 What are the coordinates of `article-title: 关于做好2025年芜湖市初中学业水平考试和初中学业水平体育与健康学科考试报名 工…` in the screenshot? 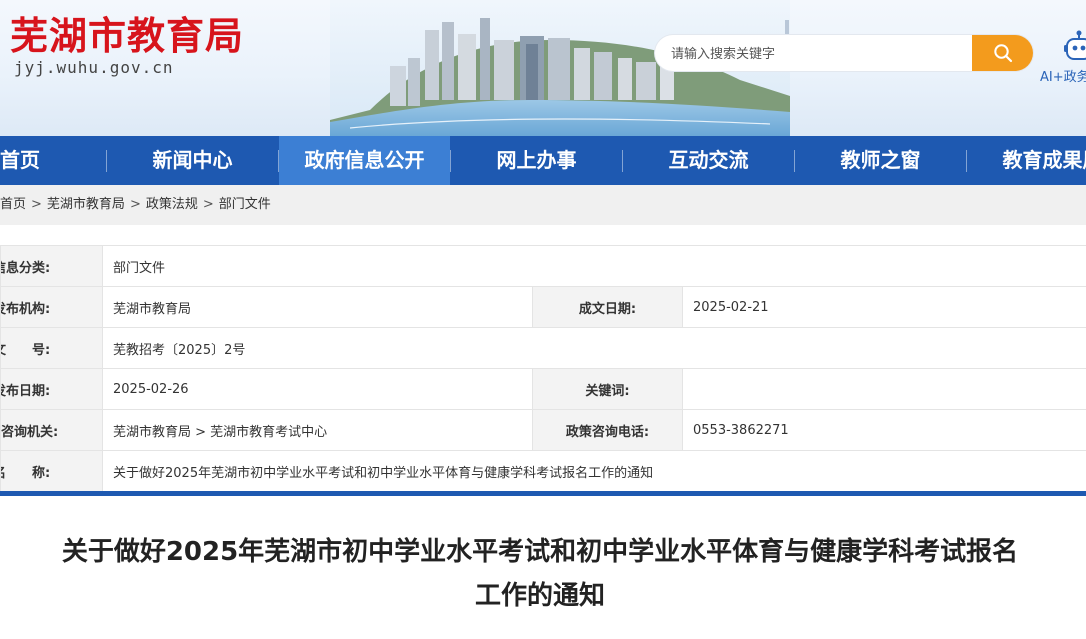 It's located at (543, 574).